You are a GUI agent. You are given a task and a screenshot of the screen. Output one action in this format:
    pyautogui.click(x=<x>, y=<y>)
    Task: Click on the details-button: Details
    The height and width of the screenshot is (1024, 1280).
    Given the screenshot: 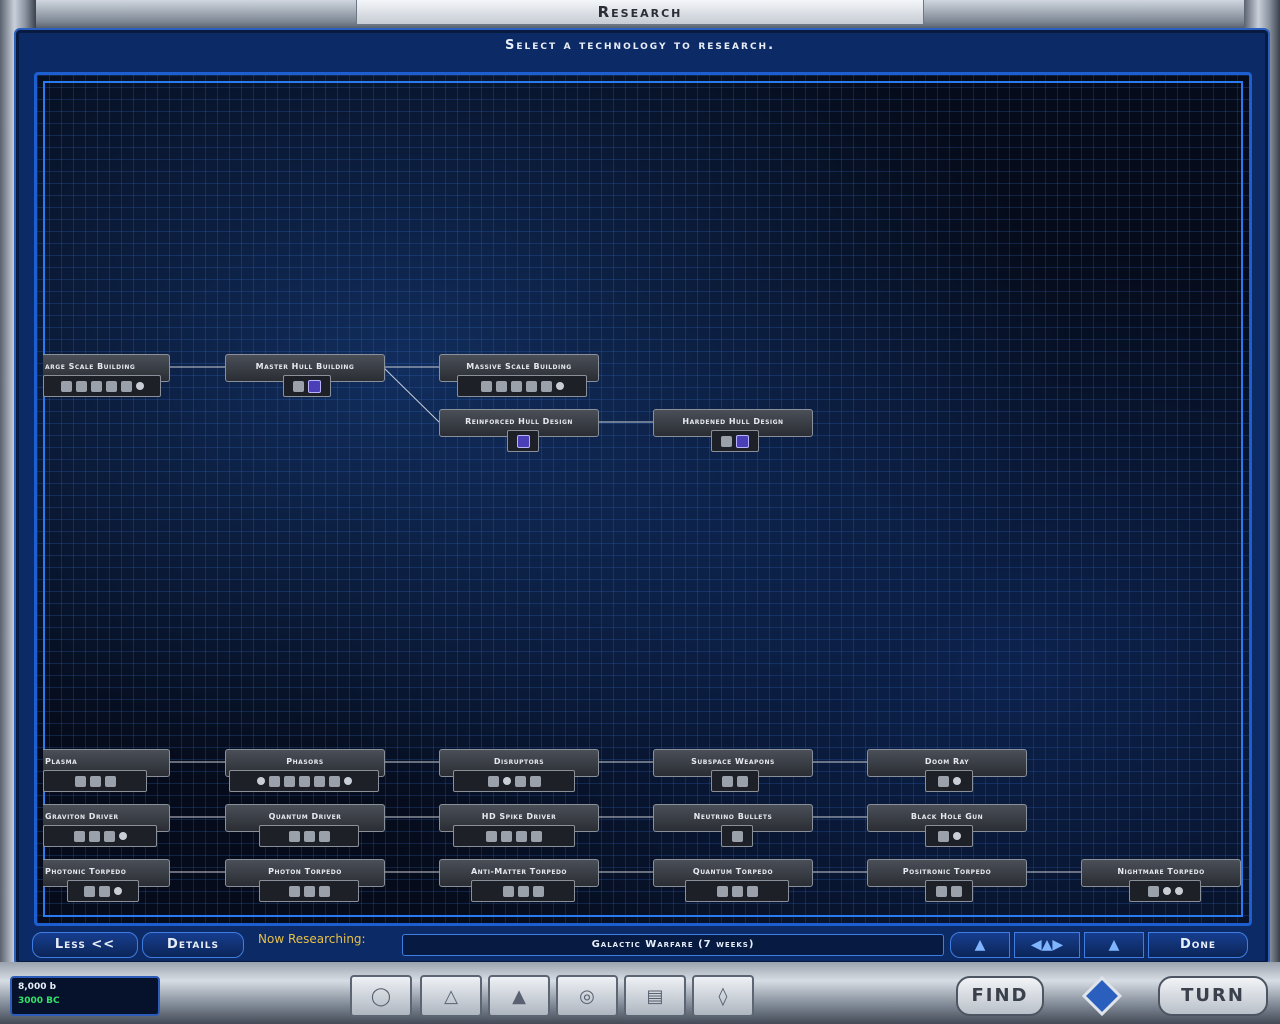 What is the action you would take?
    pyautogui.click(x=193, y=945)
    